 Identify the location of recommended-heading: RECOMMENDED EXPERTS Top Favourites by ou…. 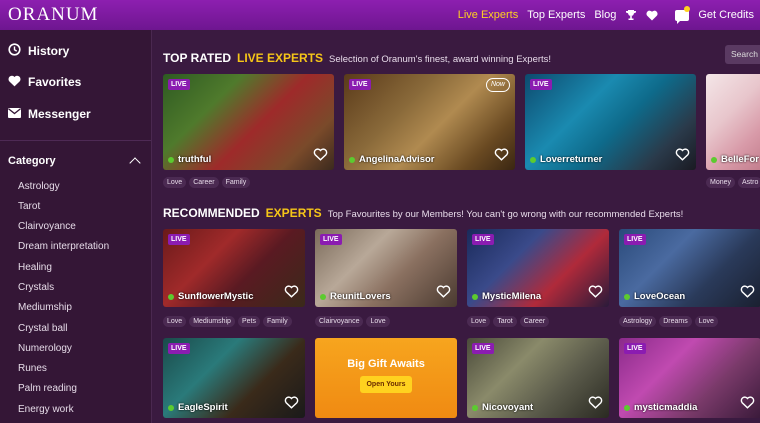
(423, 213).